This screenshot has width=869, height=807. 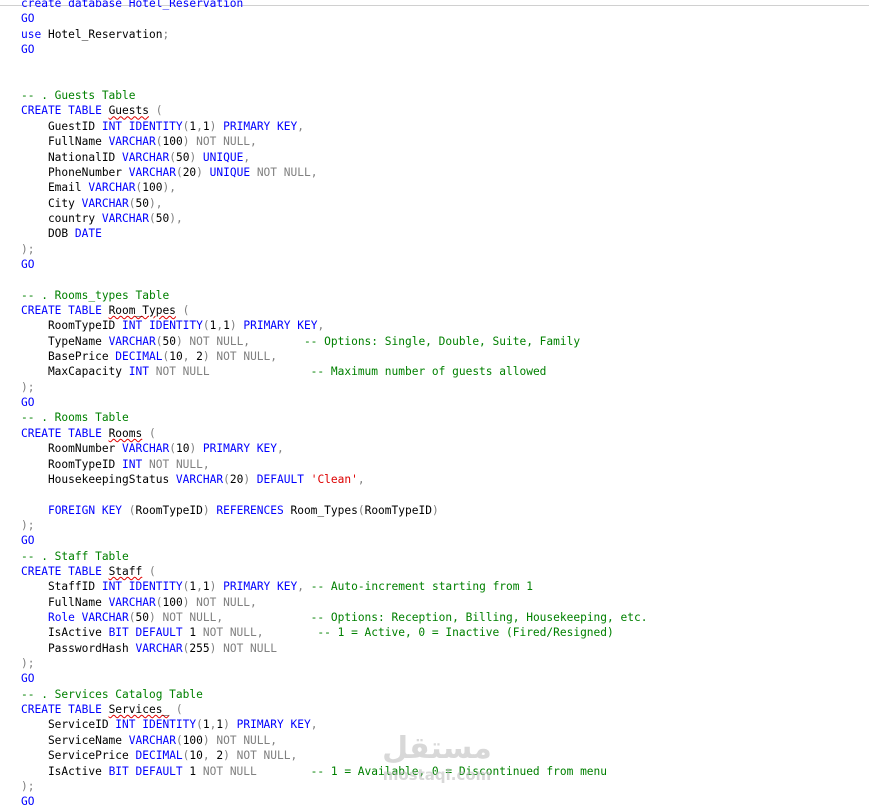 I want to click on identifier-token: BasePrice, so click(x=68, y=357).